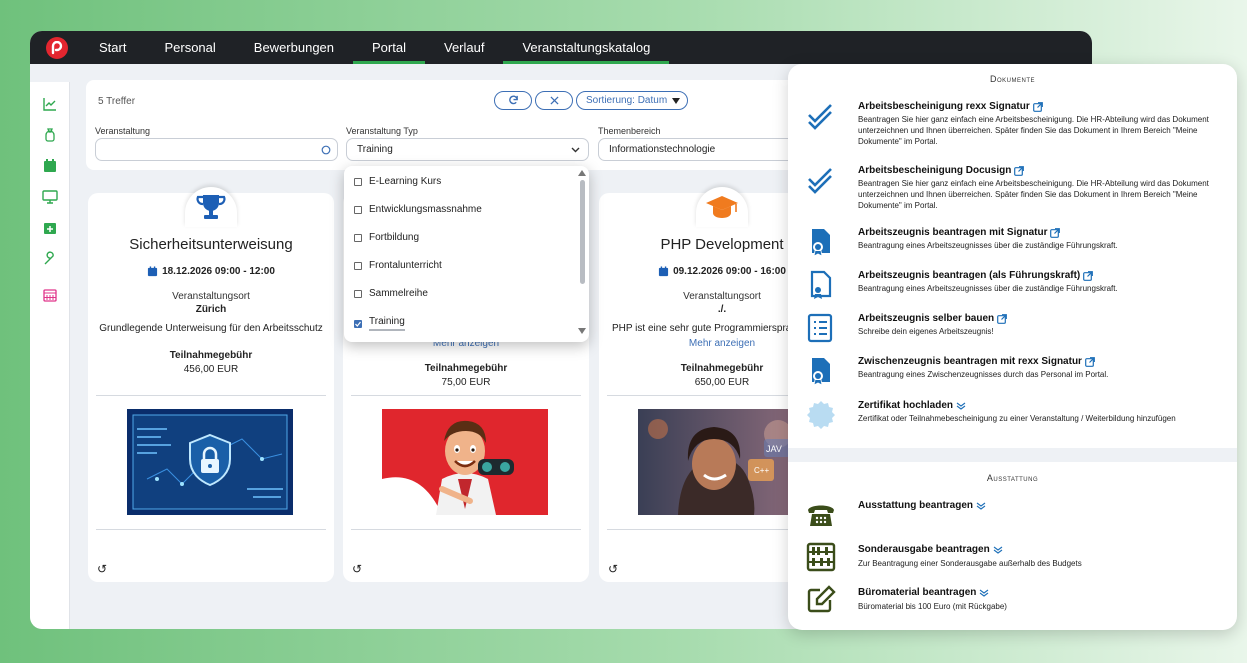  I want to click on doc-name: Arbeitszeugnis beantragen mit Signatur, so click(959, 232).